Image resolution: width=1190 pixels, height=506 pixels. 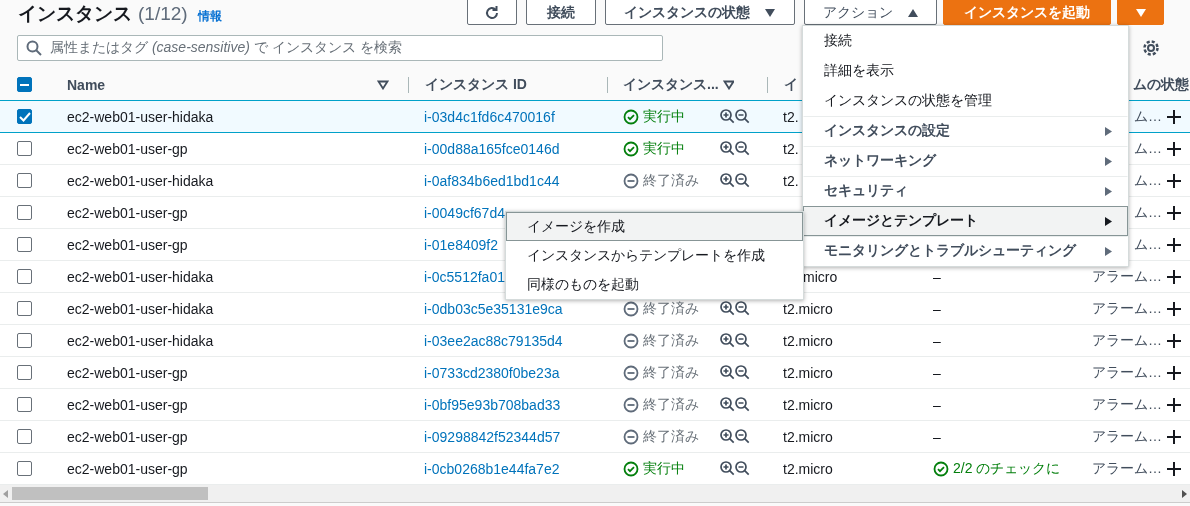 What do you see at coordinates (492, 372) in the screenshot?
I see `instance-id-link: i-0733cd2380f0be23a` at bounding box center [492, 372].